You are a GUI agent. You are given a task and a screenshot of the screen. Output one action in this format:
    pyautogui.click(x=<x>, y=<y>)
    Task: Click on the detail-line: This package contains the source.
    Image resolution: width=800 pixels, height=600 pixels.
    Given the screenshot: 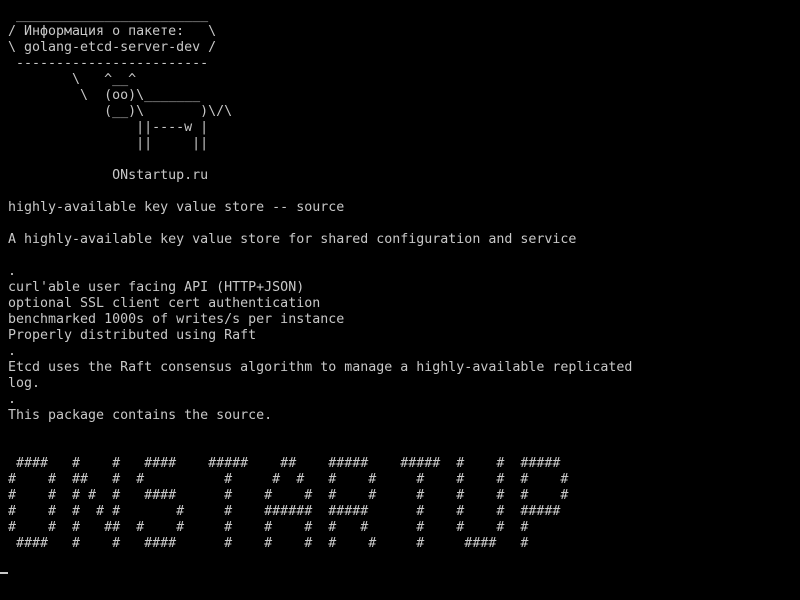 What is the action you would take?
    pyautogui.click(x=140, y=415)
    